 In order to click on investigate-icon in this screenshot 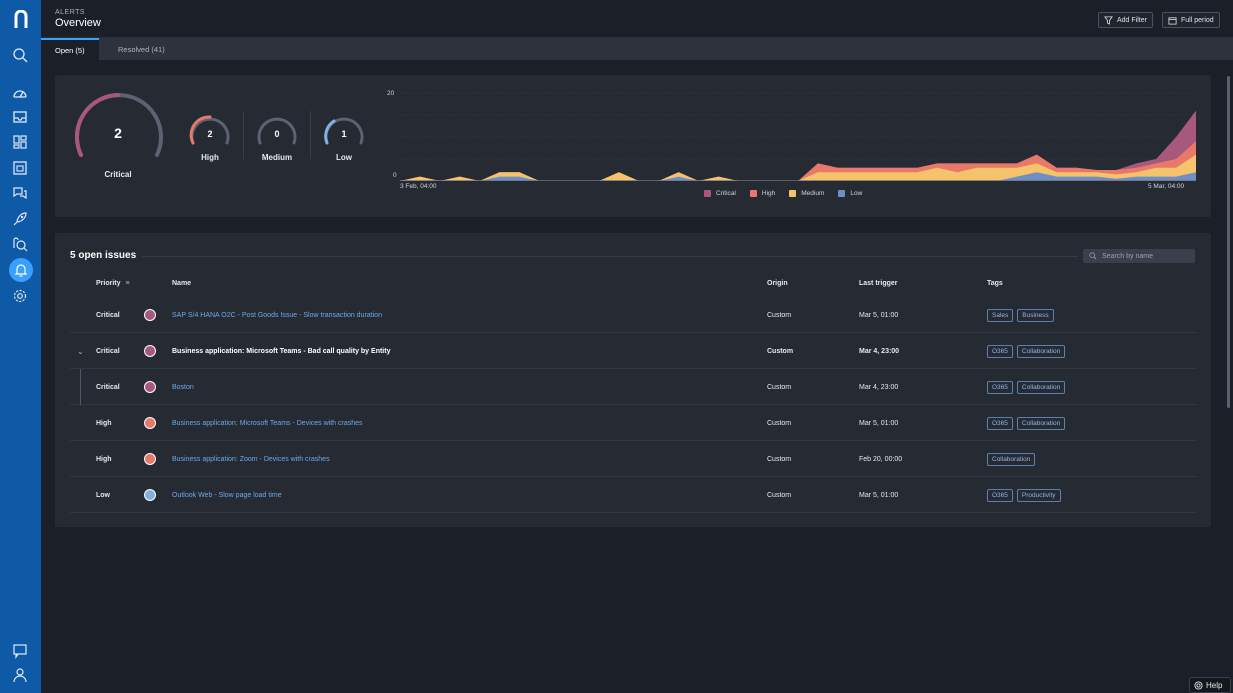, I will do `click(20, 244)`.